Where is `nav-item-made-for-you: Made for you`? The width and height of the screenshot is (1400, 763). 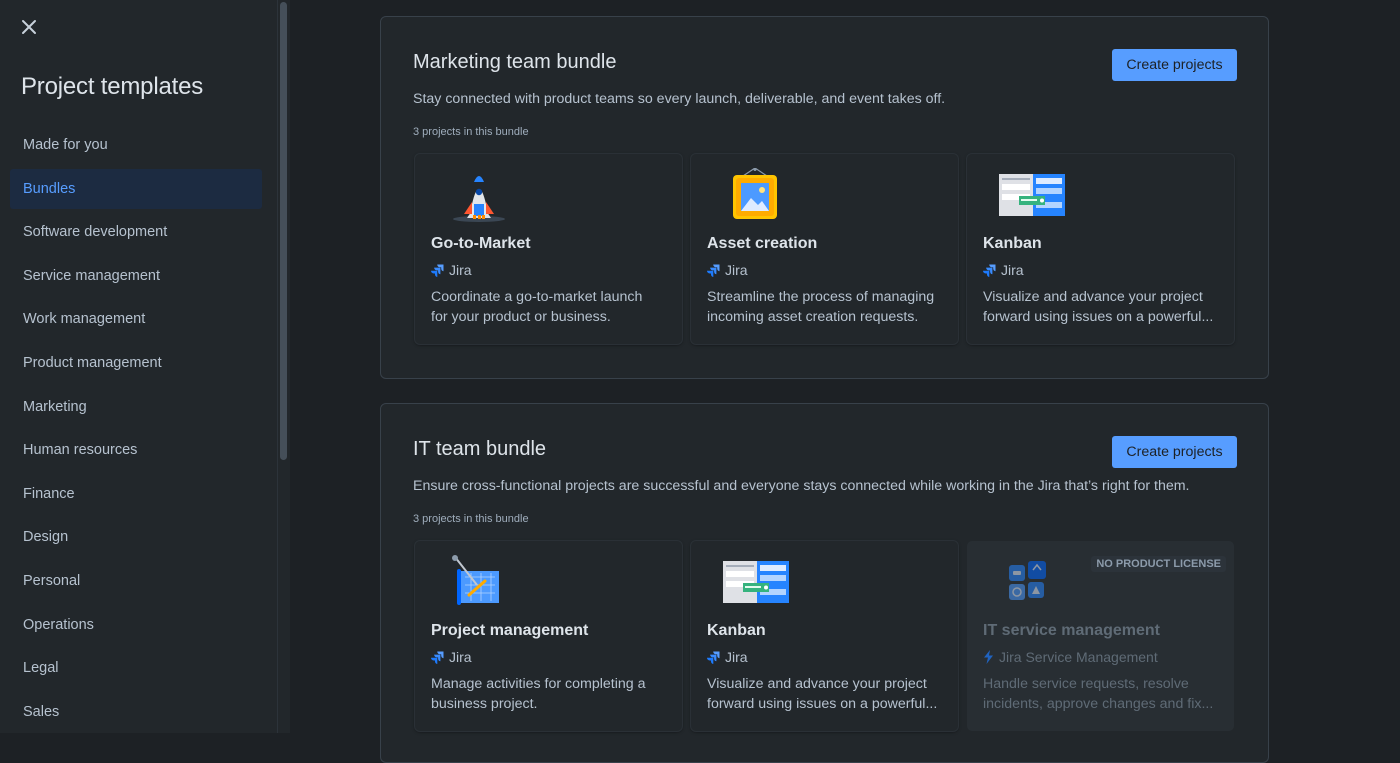 nav-item-made-for-you: Made for you is located at coordinates (136, 145).